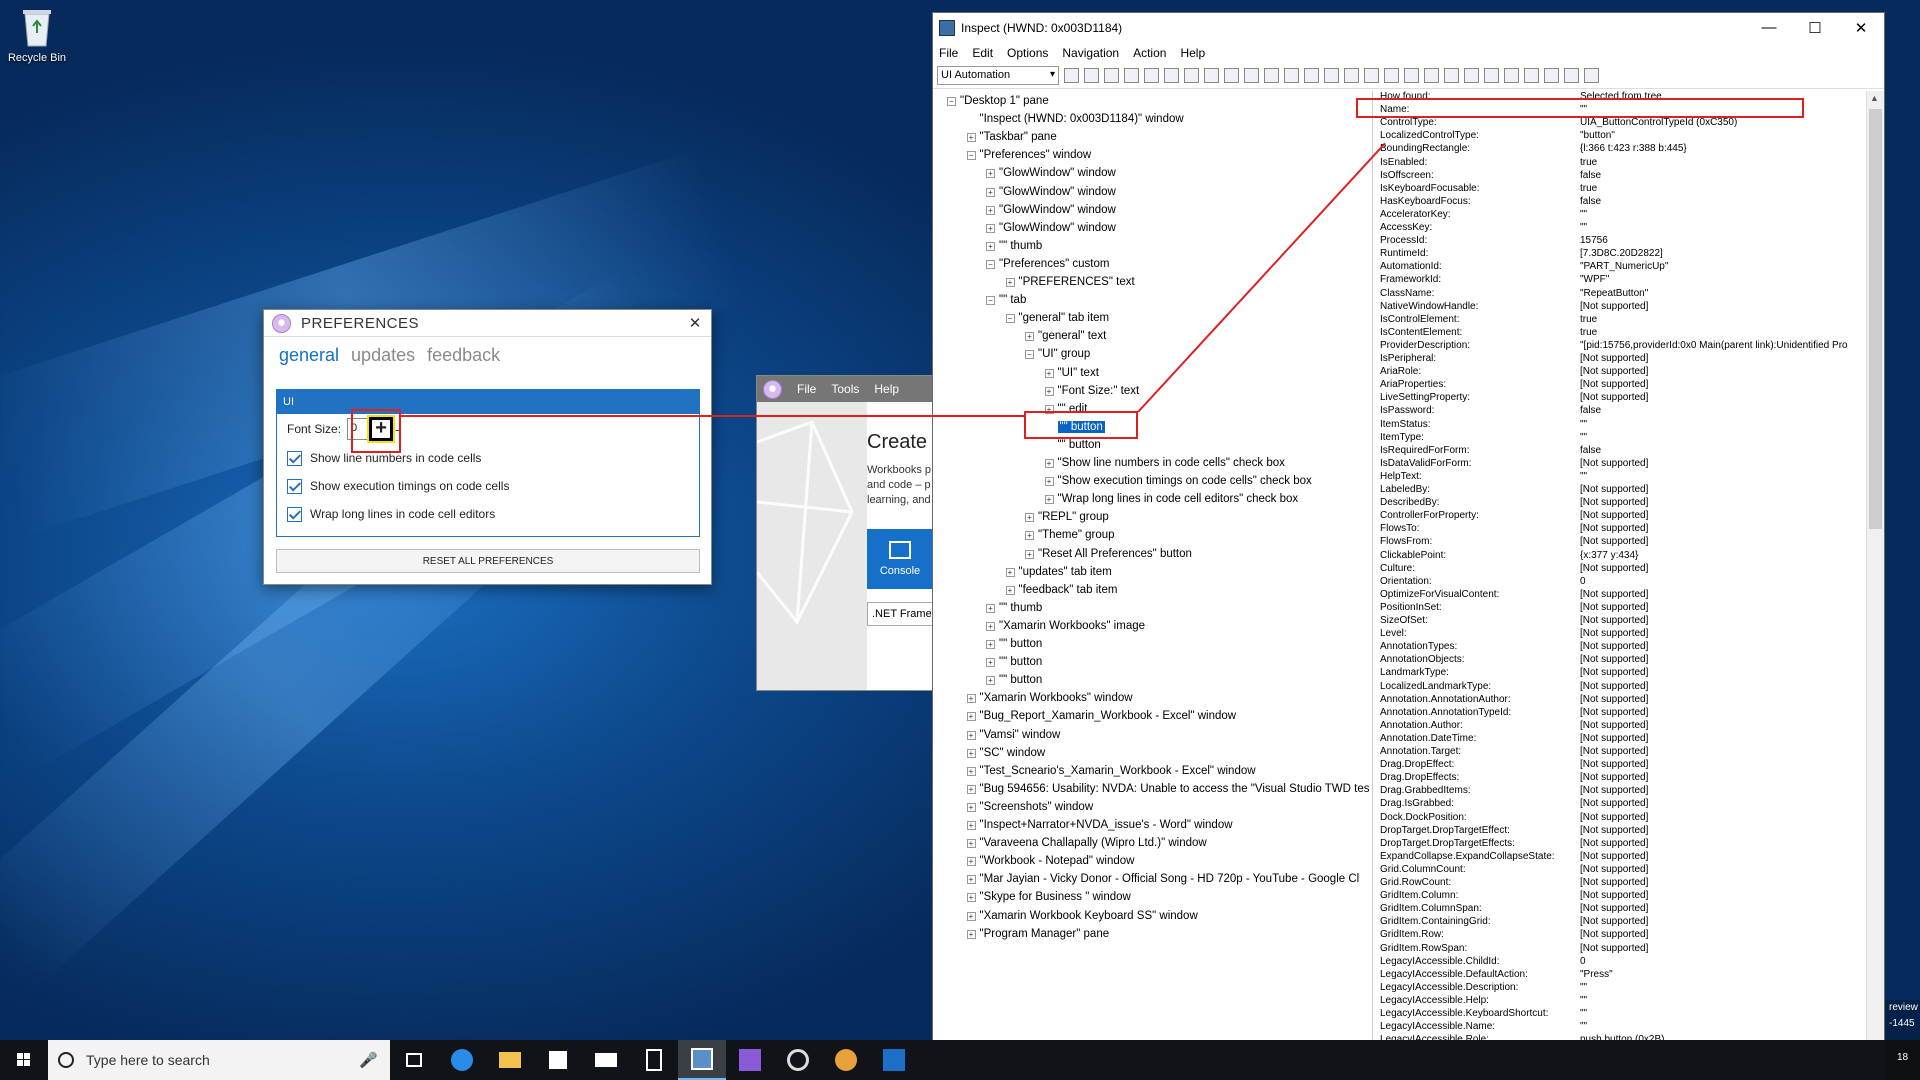  I want to click on task-view-icon, so click(414, 1060).